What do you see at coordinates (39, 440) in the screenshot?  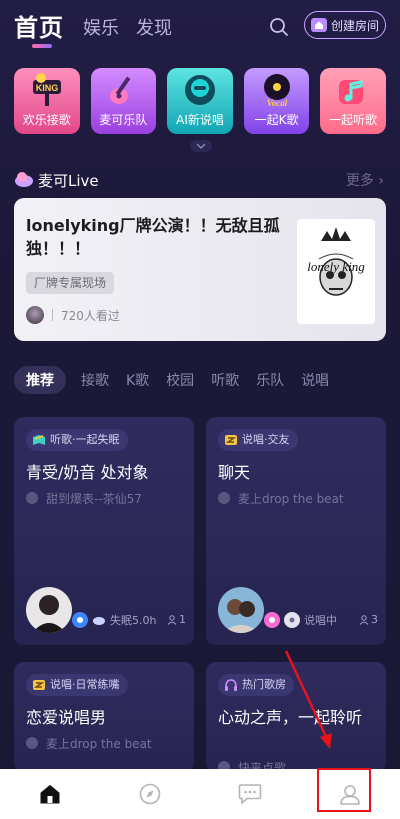 I see `book-icon` at bounding box center [39, 440].